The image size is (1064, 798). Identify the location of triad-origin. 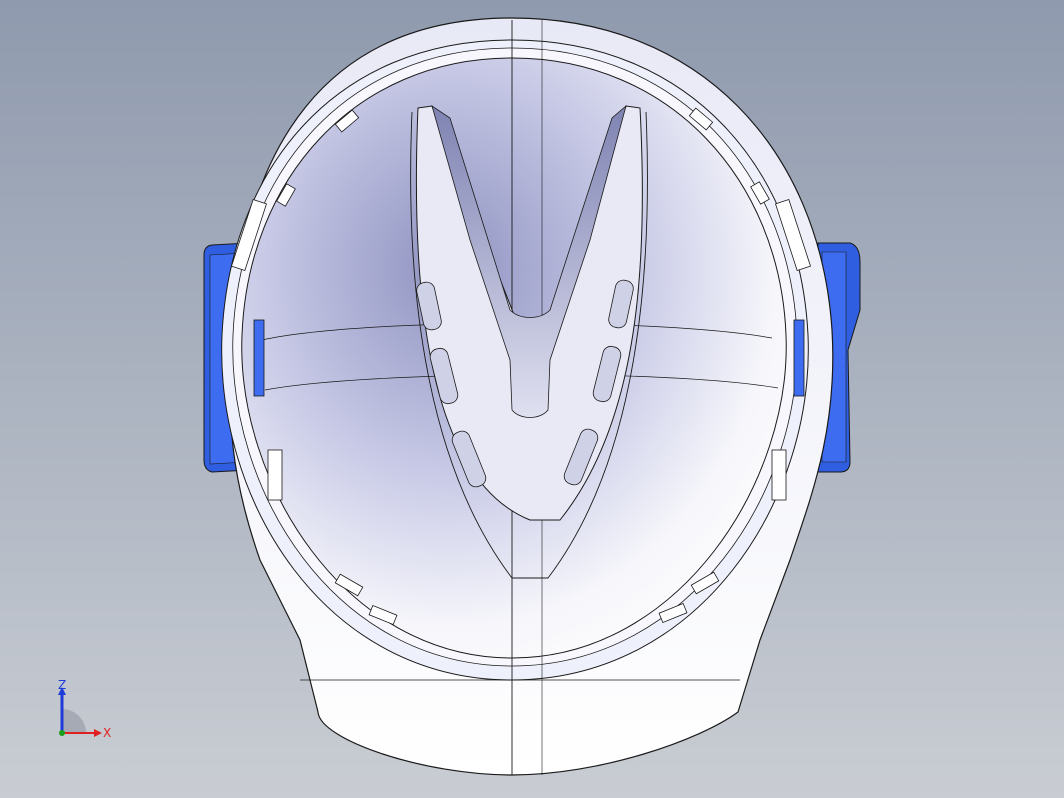
(62, 733).